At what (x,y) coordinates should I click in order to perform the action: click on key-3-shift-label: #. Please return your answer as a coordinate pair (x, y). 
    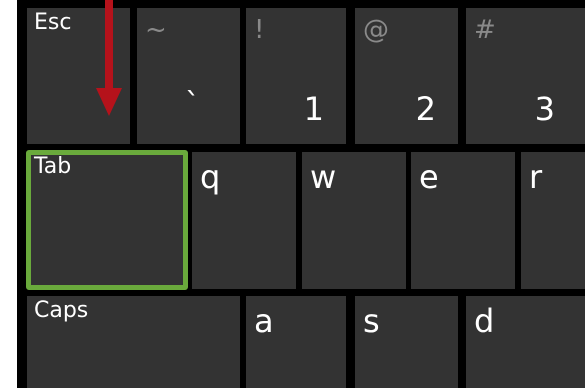
    Looking at the image, I should click on (485, 30).